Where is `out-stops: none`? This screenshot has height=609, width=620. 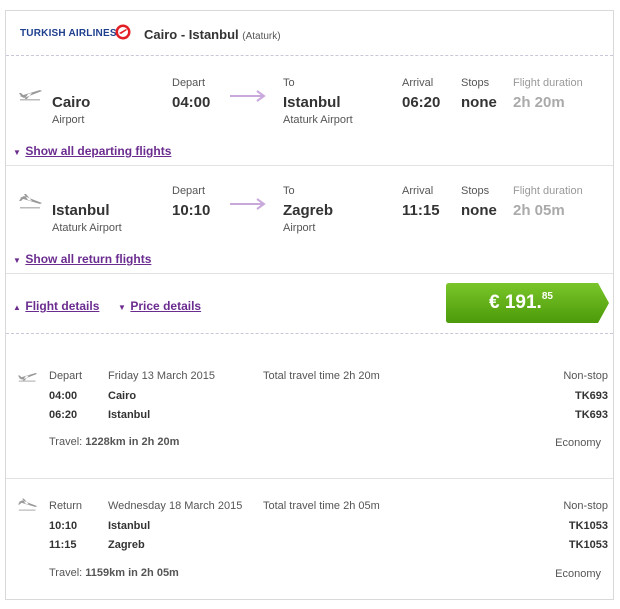 out-stops: none is located at coordinates (479, 102).